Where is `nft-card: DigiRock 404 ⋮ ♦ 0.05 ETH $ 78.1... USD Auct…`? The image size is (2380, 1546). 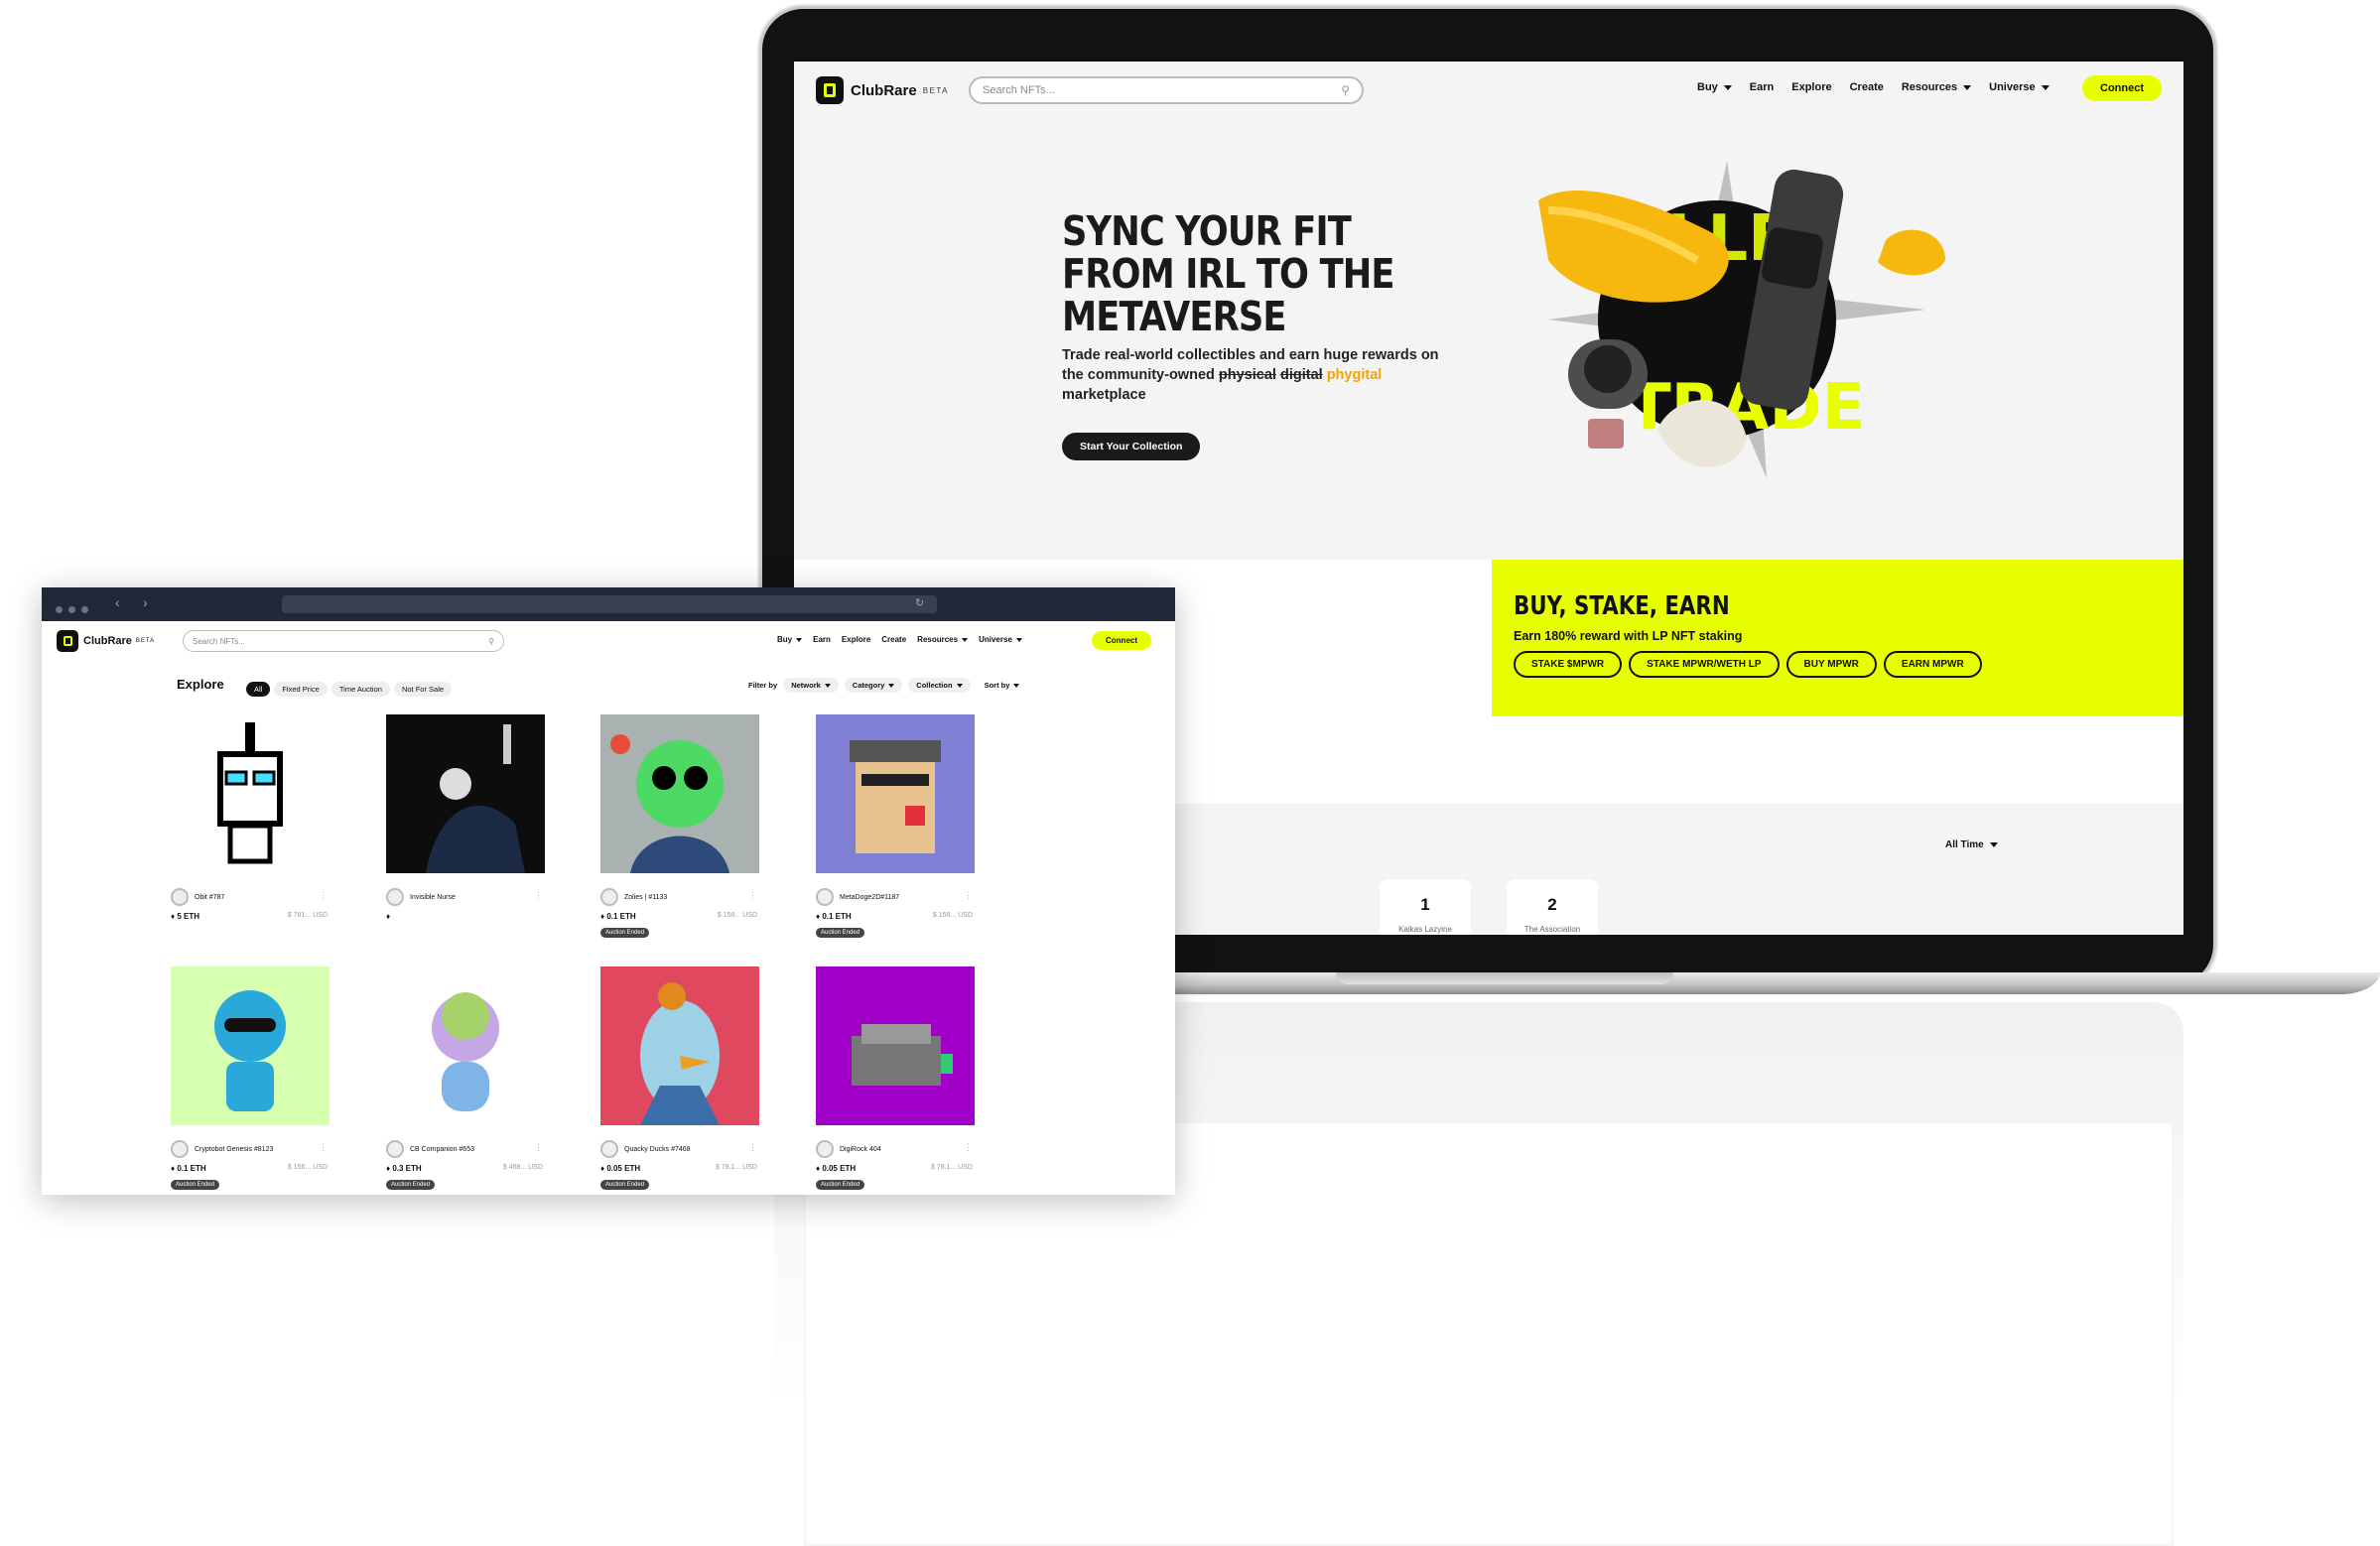
nft-card: DigiRock 404 ⋮ ♦ 0.05 ETH $ 78.1... USD Auct… is located at coordinates (896, 1079).